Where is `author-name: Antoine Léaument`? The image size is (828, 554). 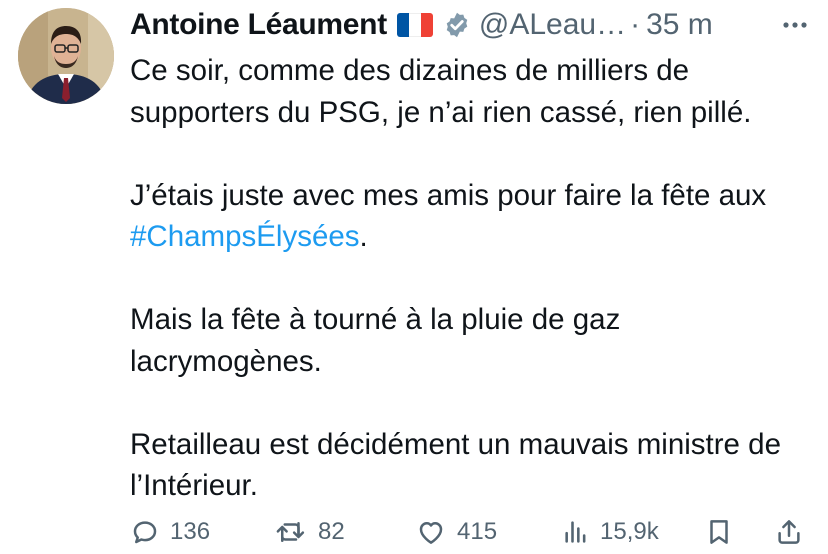
author-name: Antoine Léaument is located at coordinates (258, 25).